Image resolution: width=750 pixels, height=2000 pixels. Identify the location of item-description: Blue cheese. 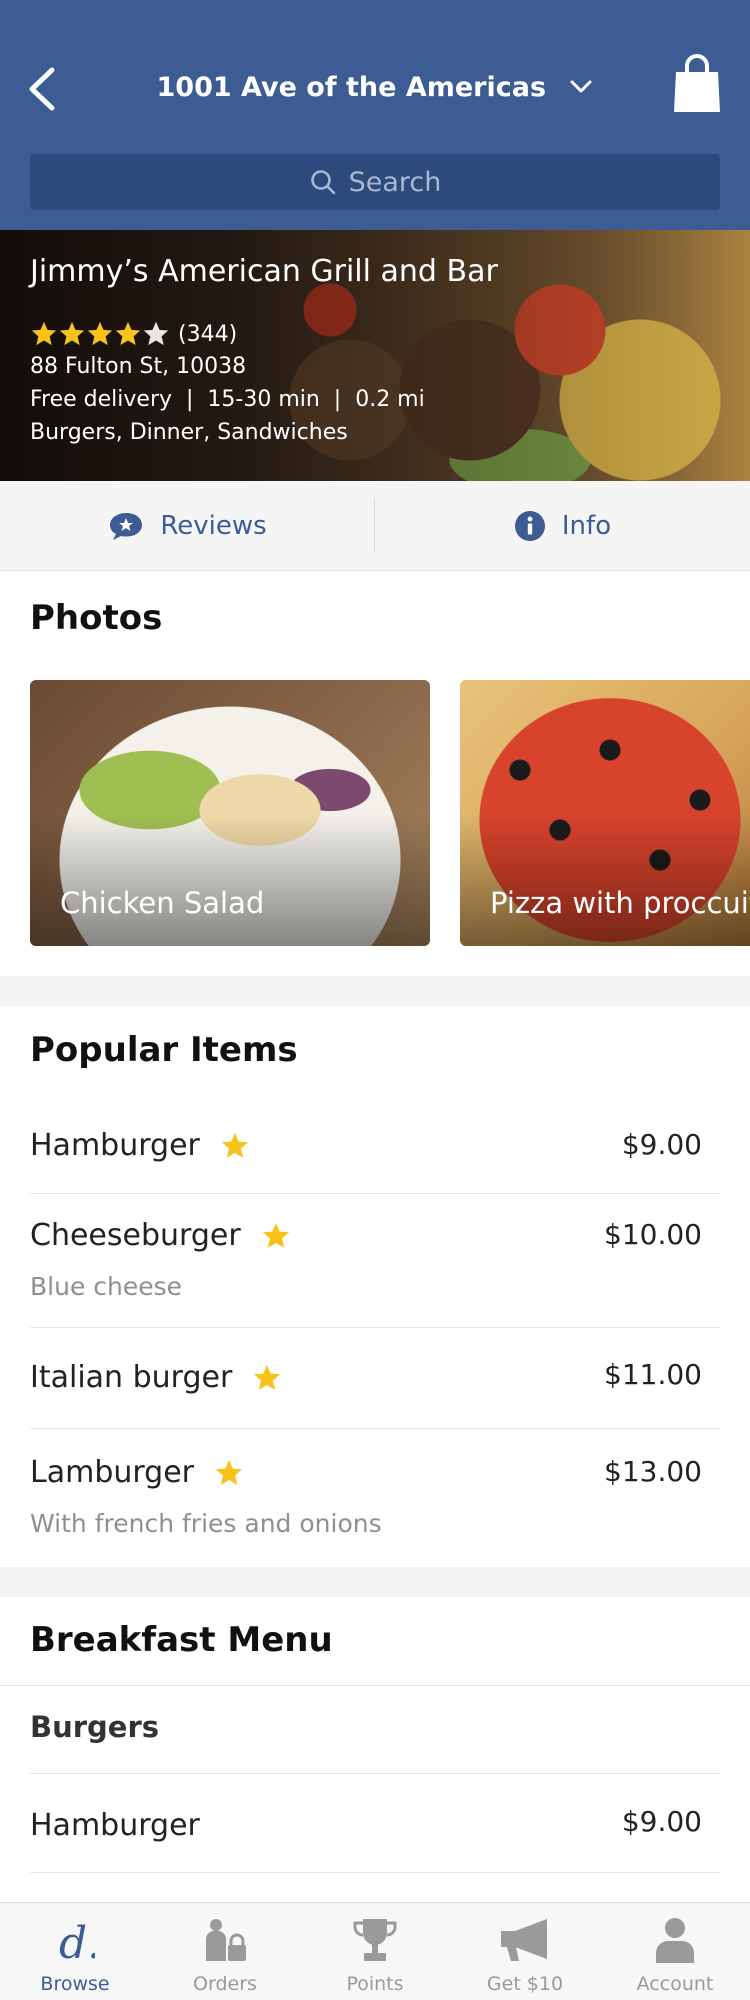
(106, 1286).